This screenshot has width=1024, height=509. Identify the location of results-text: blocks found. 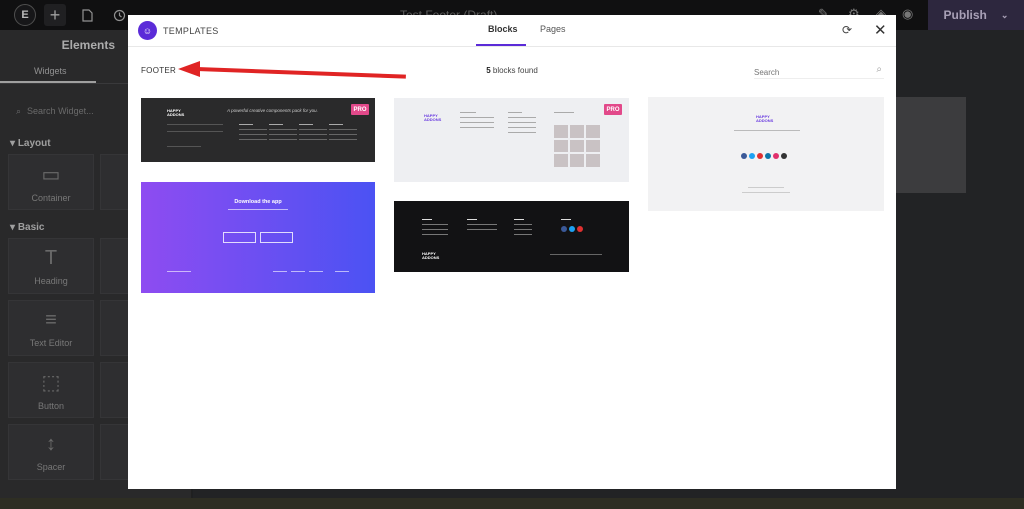
(515, 70).